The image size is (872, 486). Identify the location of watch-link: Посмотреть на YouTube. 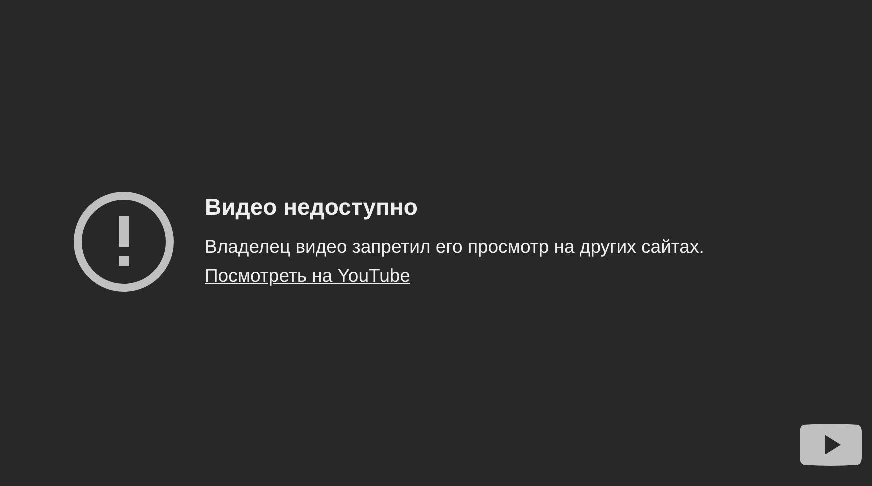
(307, 276).